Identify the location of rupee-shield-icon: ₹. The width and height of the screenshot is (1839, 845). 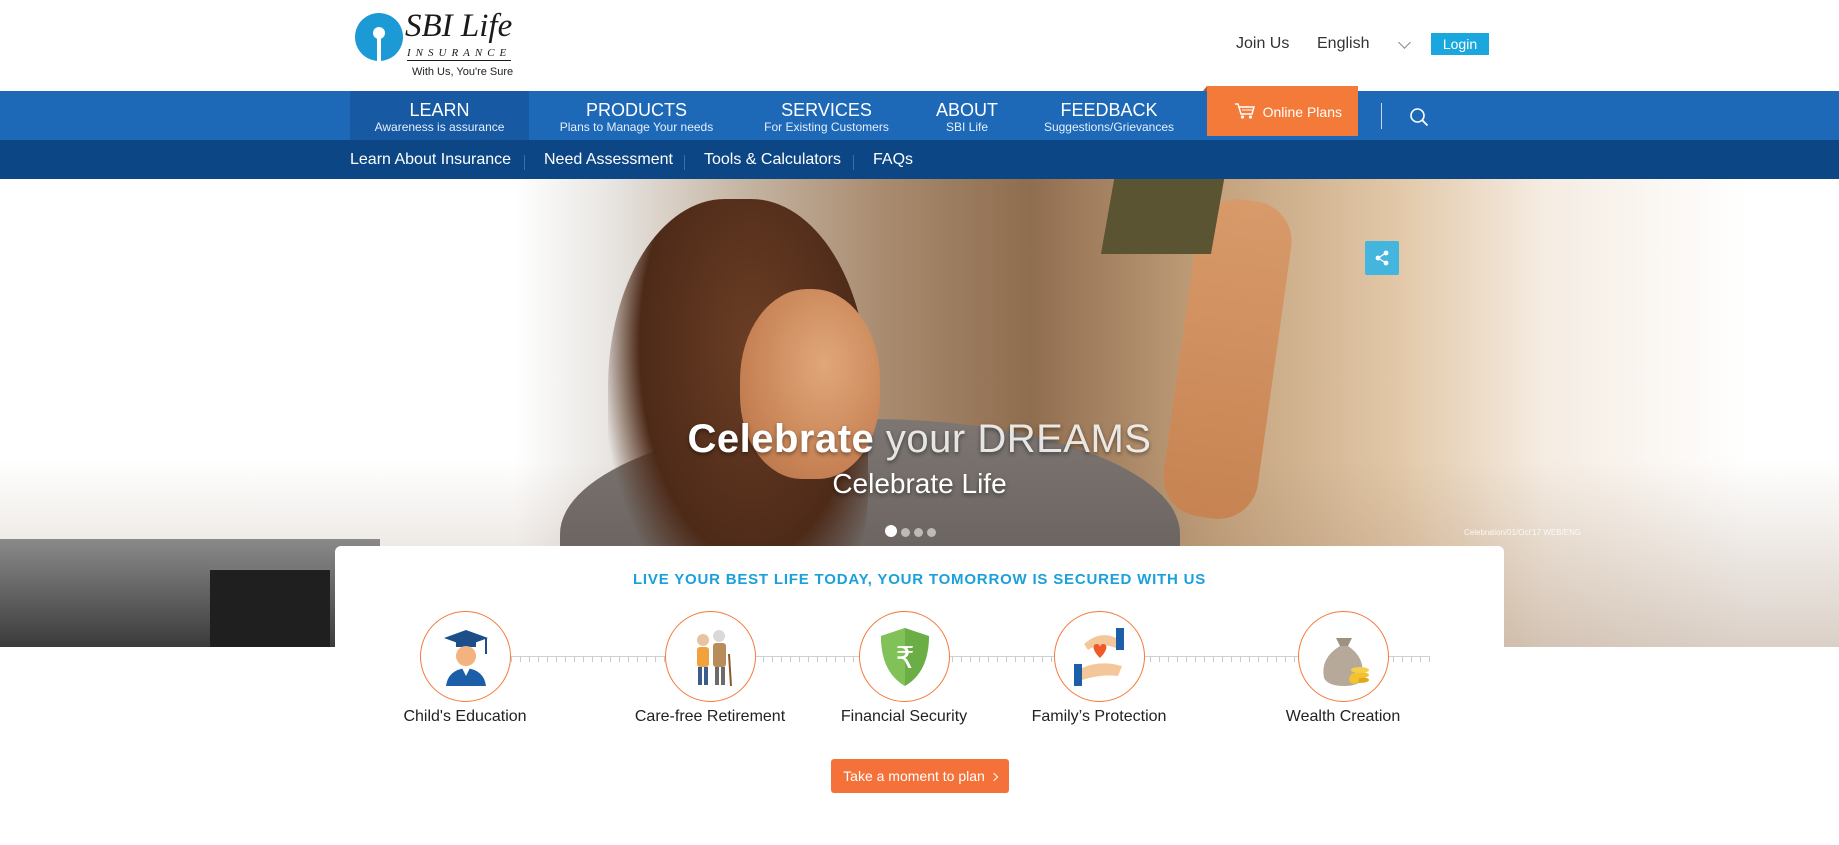
(904, 657).